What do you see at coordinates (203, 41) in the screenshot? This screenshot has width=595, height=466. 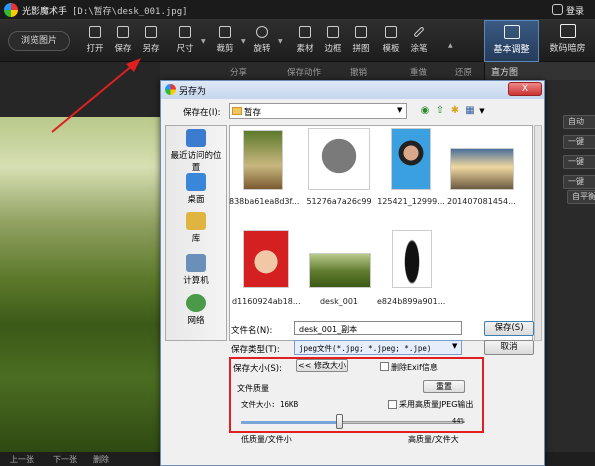 I see `size-dropdown-icon: ▼` at bounding box center [203, 41].